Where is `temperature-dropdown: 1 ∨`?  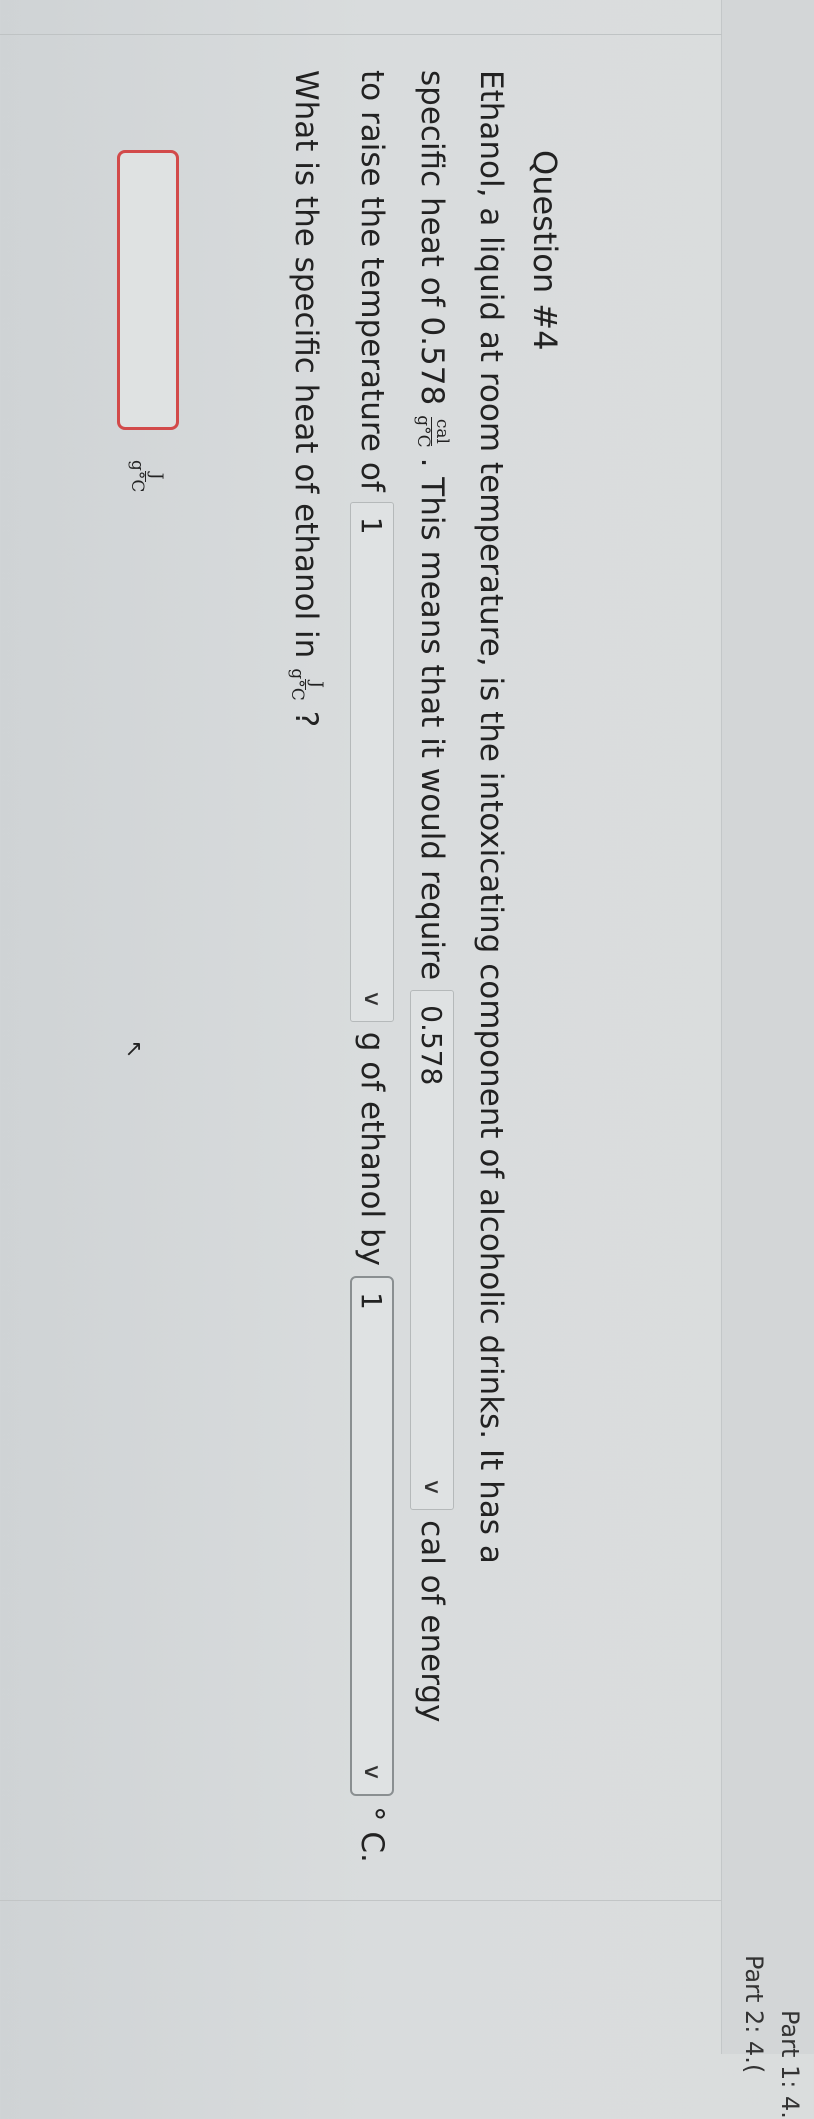 temperature-dropdown: 1 ∨ is located at coordinates (372, 1535).